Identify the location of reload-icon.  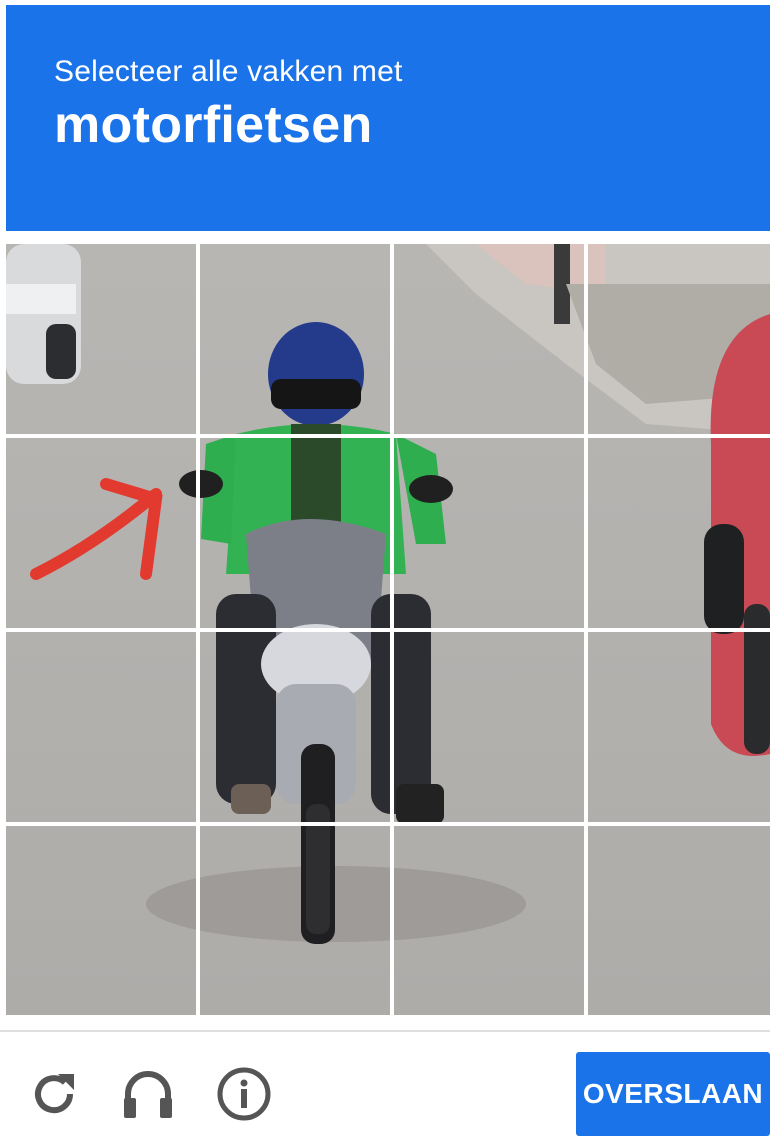
(54, 1094).